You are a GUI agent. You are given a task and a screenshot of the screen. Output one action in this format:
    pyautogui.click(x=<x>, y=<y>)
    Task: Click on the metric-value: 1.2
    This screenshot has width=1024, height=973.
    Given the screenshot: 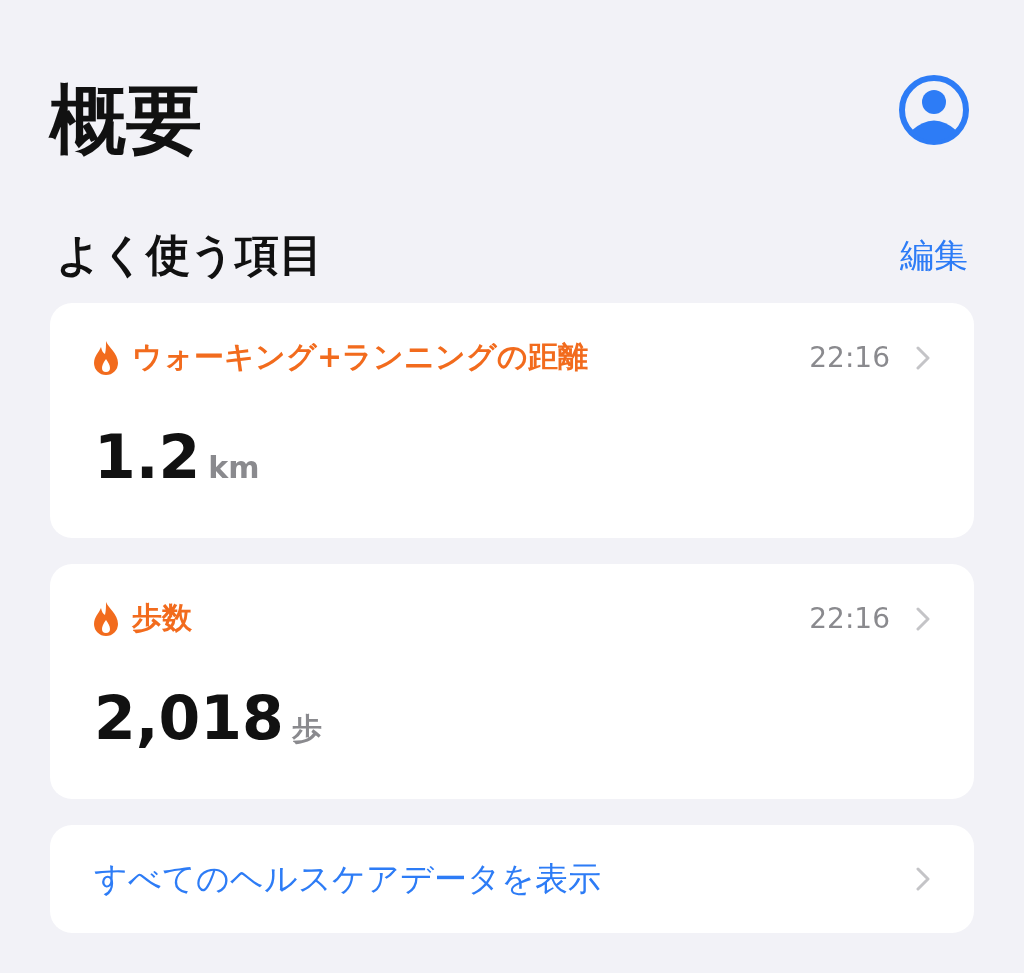 What is the action you would take?
    pyautogui.click(x=147, y=457)
    